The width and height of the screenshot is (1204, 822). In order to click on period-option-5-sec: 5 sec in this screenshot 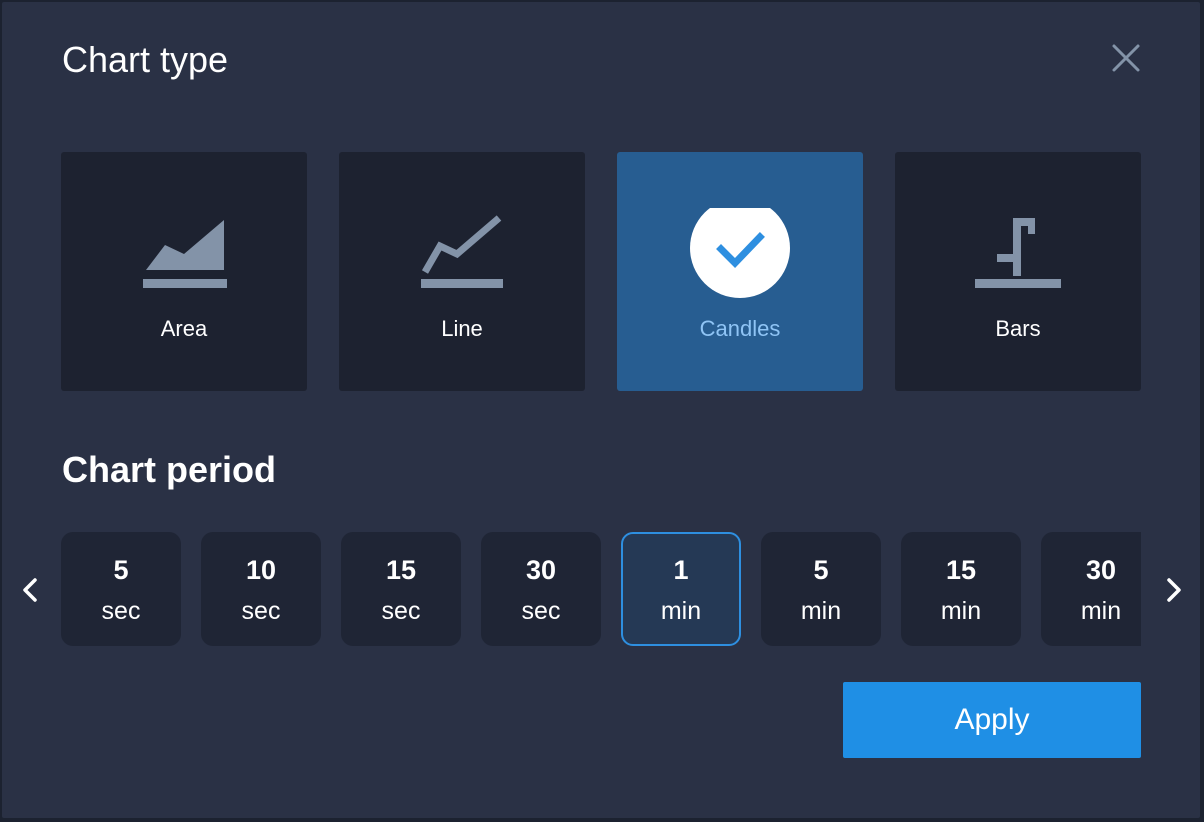, I will do `click(121, 589)`.